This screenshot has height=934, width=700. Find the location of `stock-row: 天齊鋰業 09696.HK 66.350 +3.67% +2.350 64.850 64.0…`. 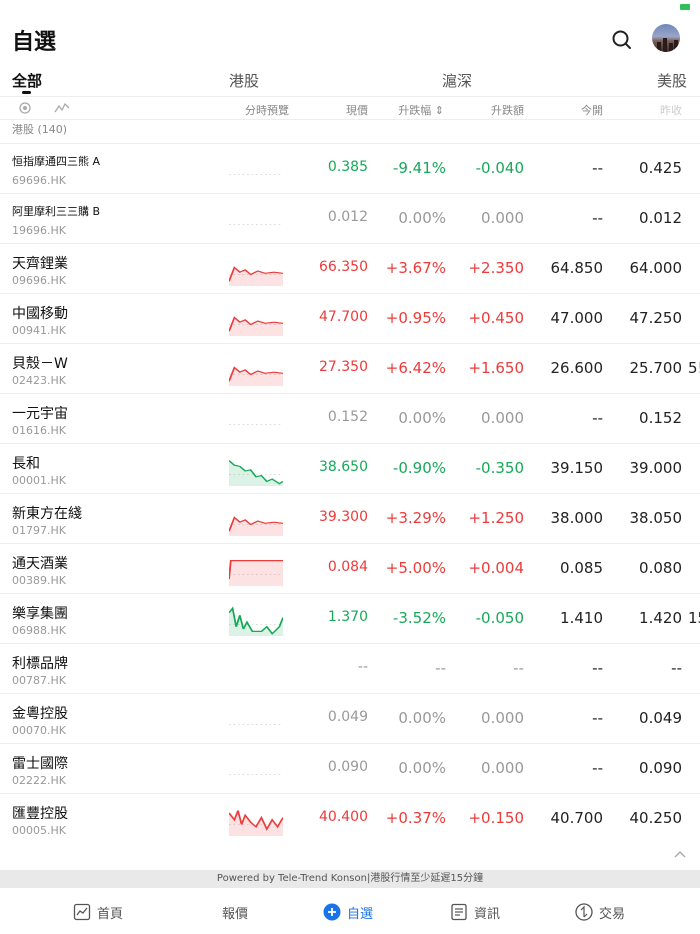

stock-row: 天齊鋰業 09696.HK 66.350 +3.67% +2.350 64.850 64.0… is located at coordinates (350, 268).